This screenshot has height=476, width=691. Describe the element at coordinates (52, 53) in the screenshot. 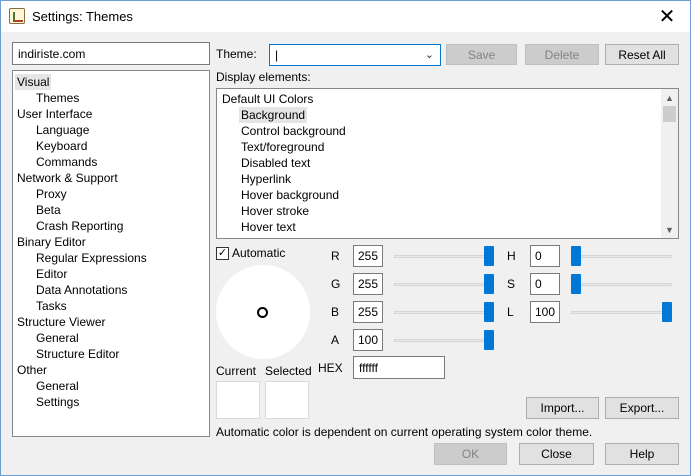

I see `search-value: indiriste.com` at that location.